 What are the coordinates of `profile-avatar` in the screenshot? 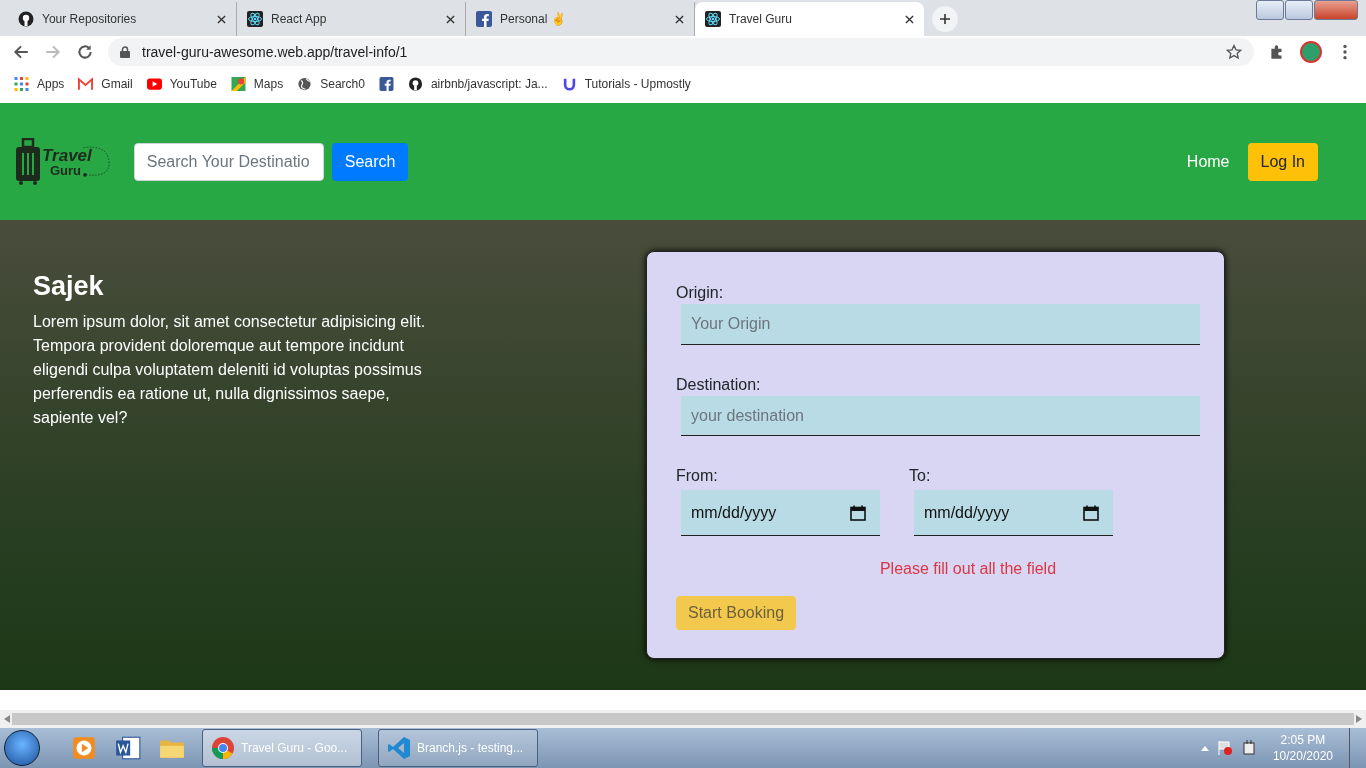 It's located at (1311, 52).